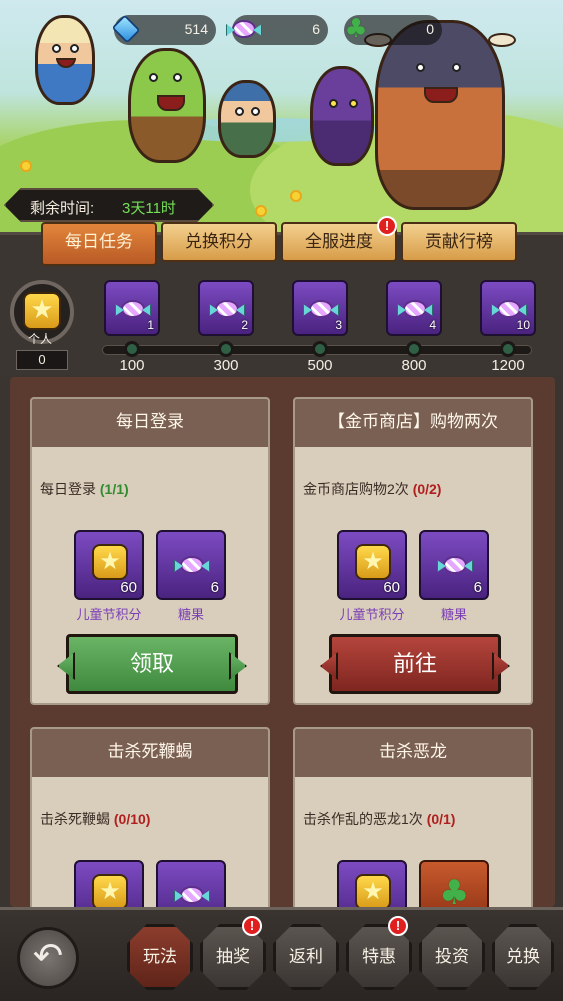 The image size is (563, 1001). Describe the element at coordinates (379, 819) in the screenshot. I see `task-desc: 击杀作乱的恶龙1次 (0/1)` at that location.